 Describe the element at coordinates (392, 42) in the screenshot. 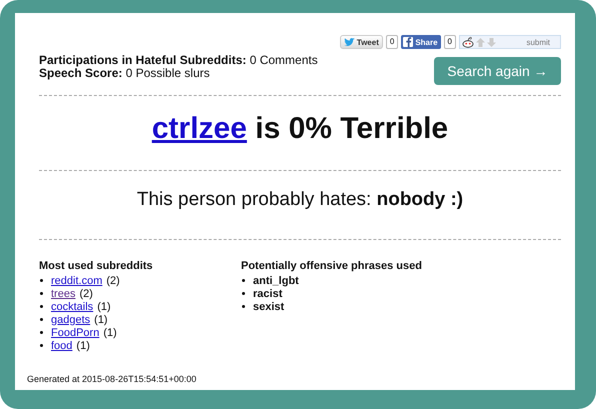

I see `tweet-count: 0` at that location.